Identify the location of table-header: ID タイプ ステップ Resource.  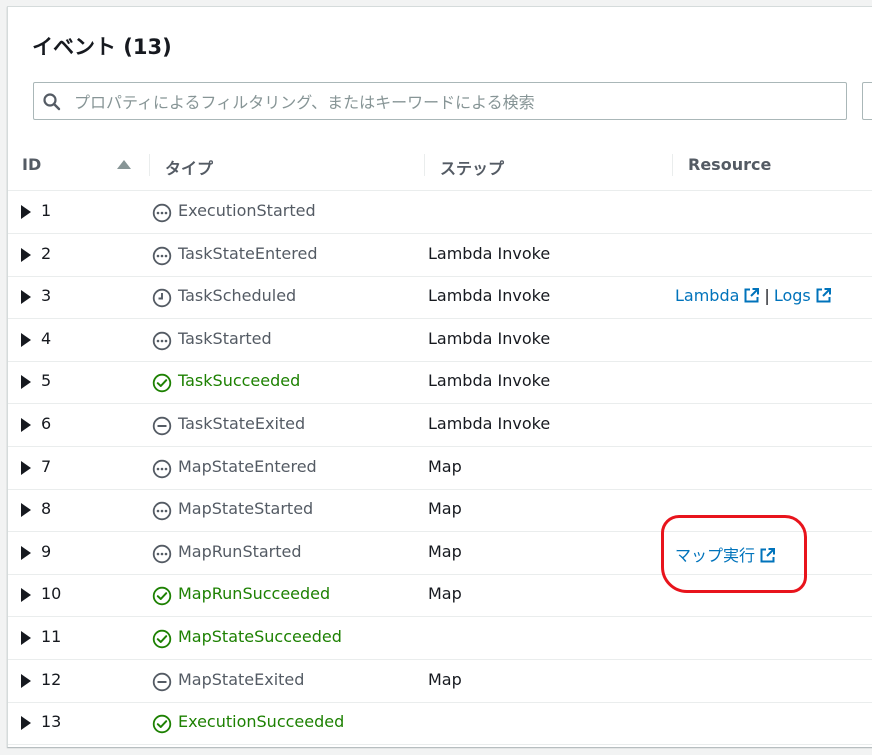
(440, 166).